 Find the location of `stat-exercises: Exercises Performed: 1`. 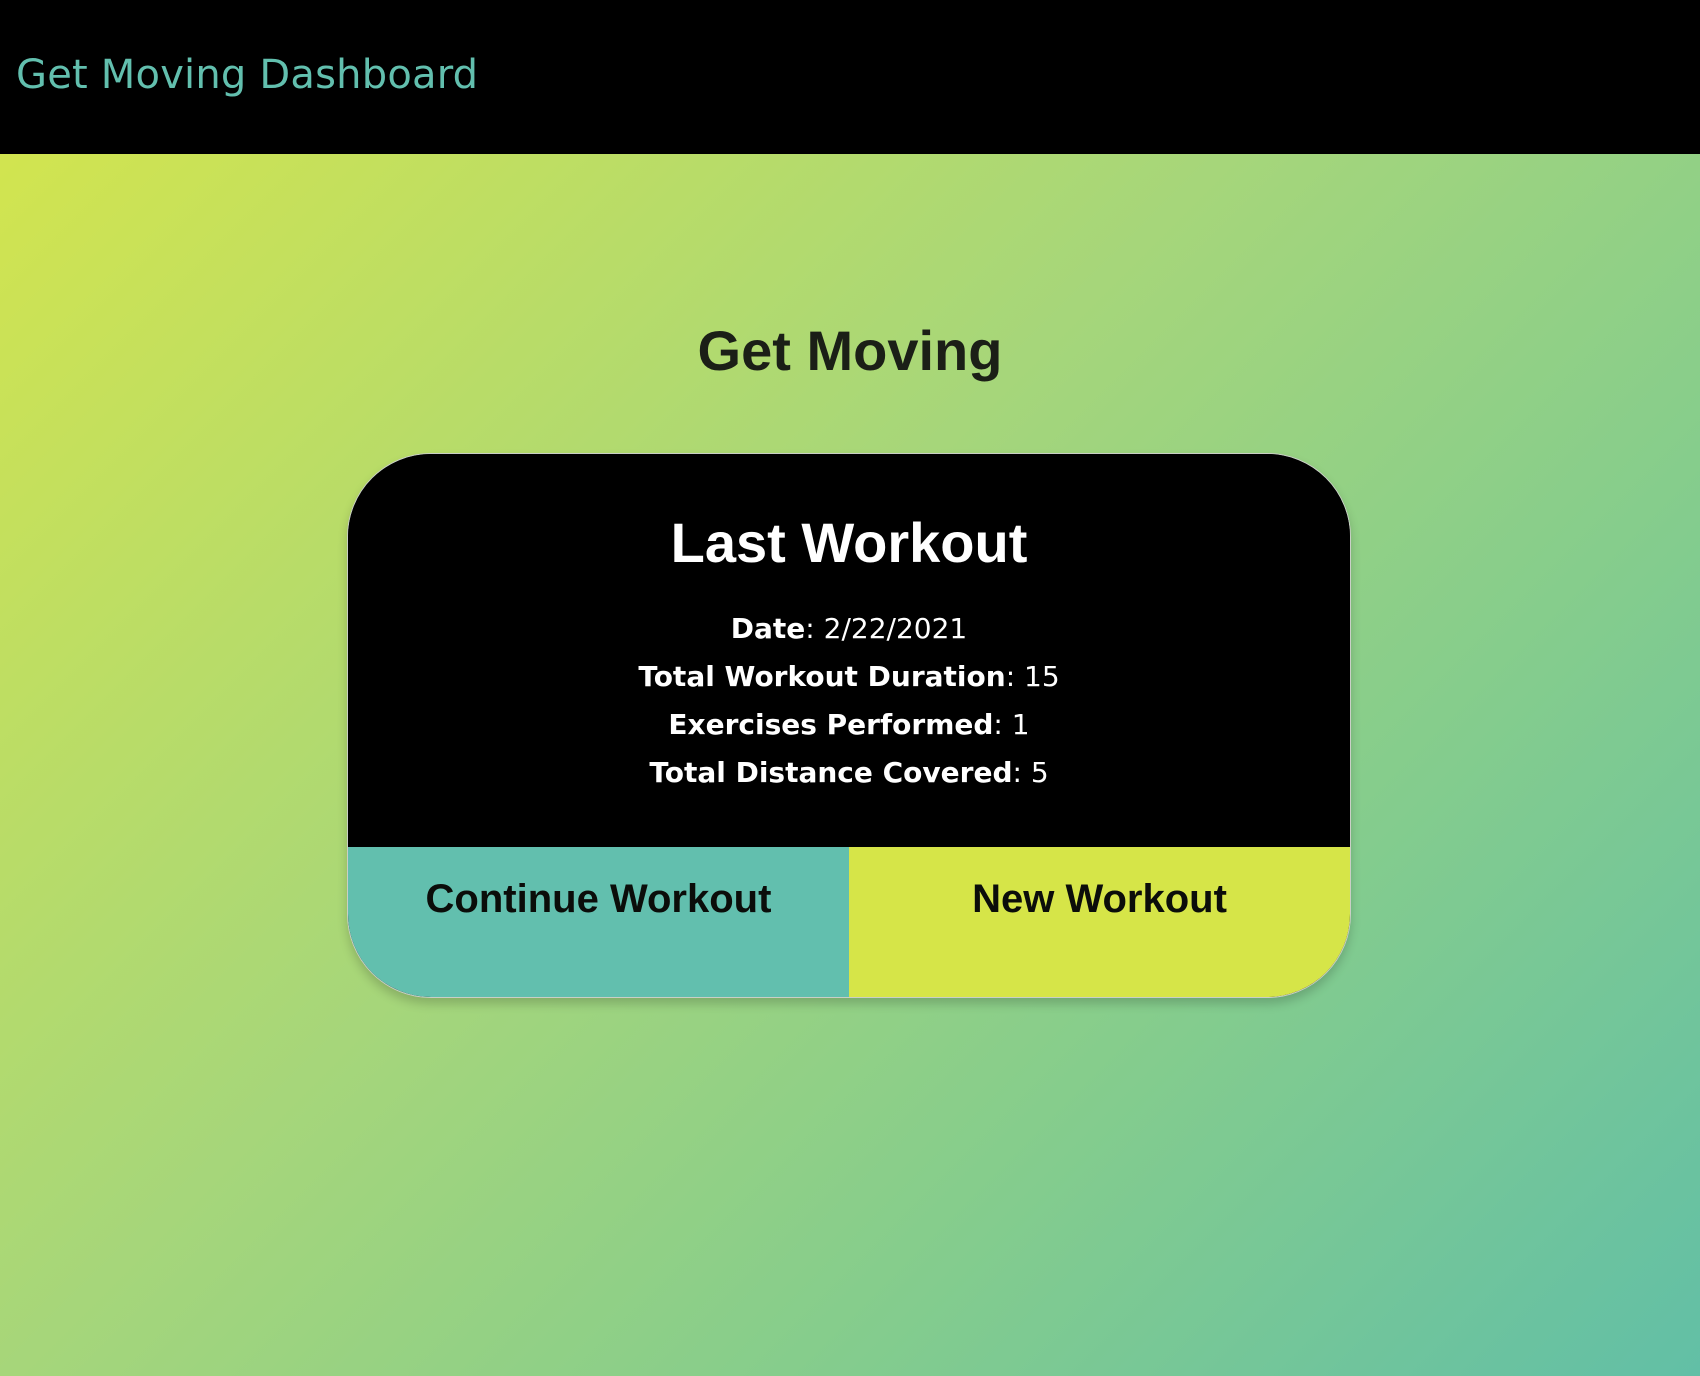

stat-exercises: Exercises Performed: 1 is located at coordinates (849, 725).